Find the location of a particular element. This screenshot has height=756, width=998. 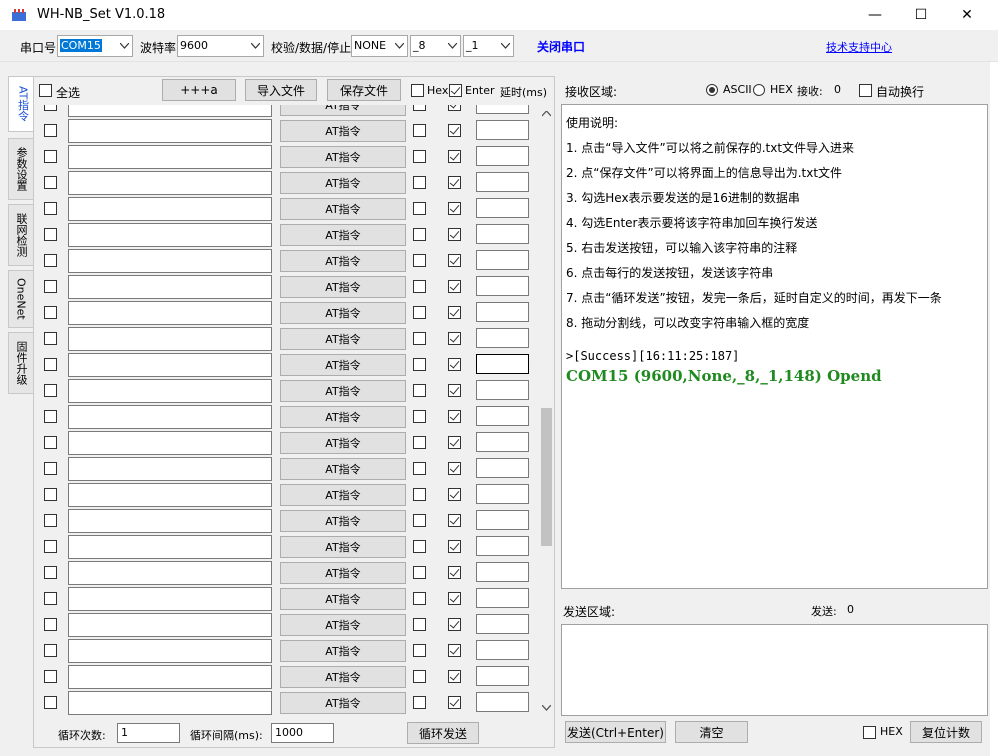

close-button: ✕ is located at coordinates (967, 15).